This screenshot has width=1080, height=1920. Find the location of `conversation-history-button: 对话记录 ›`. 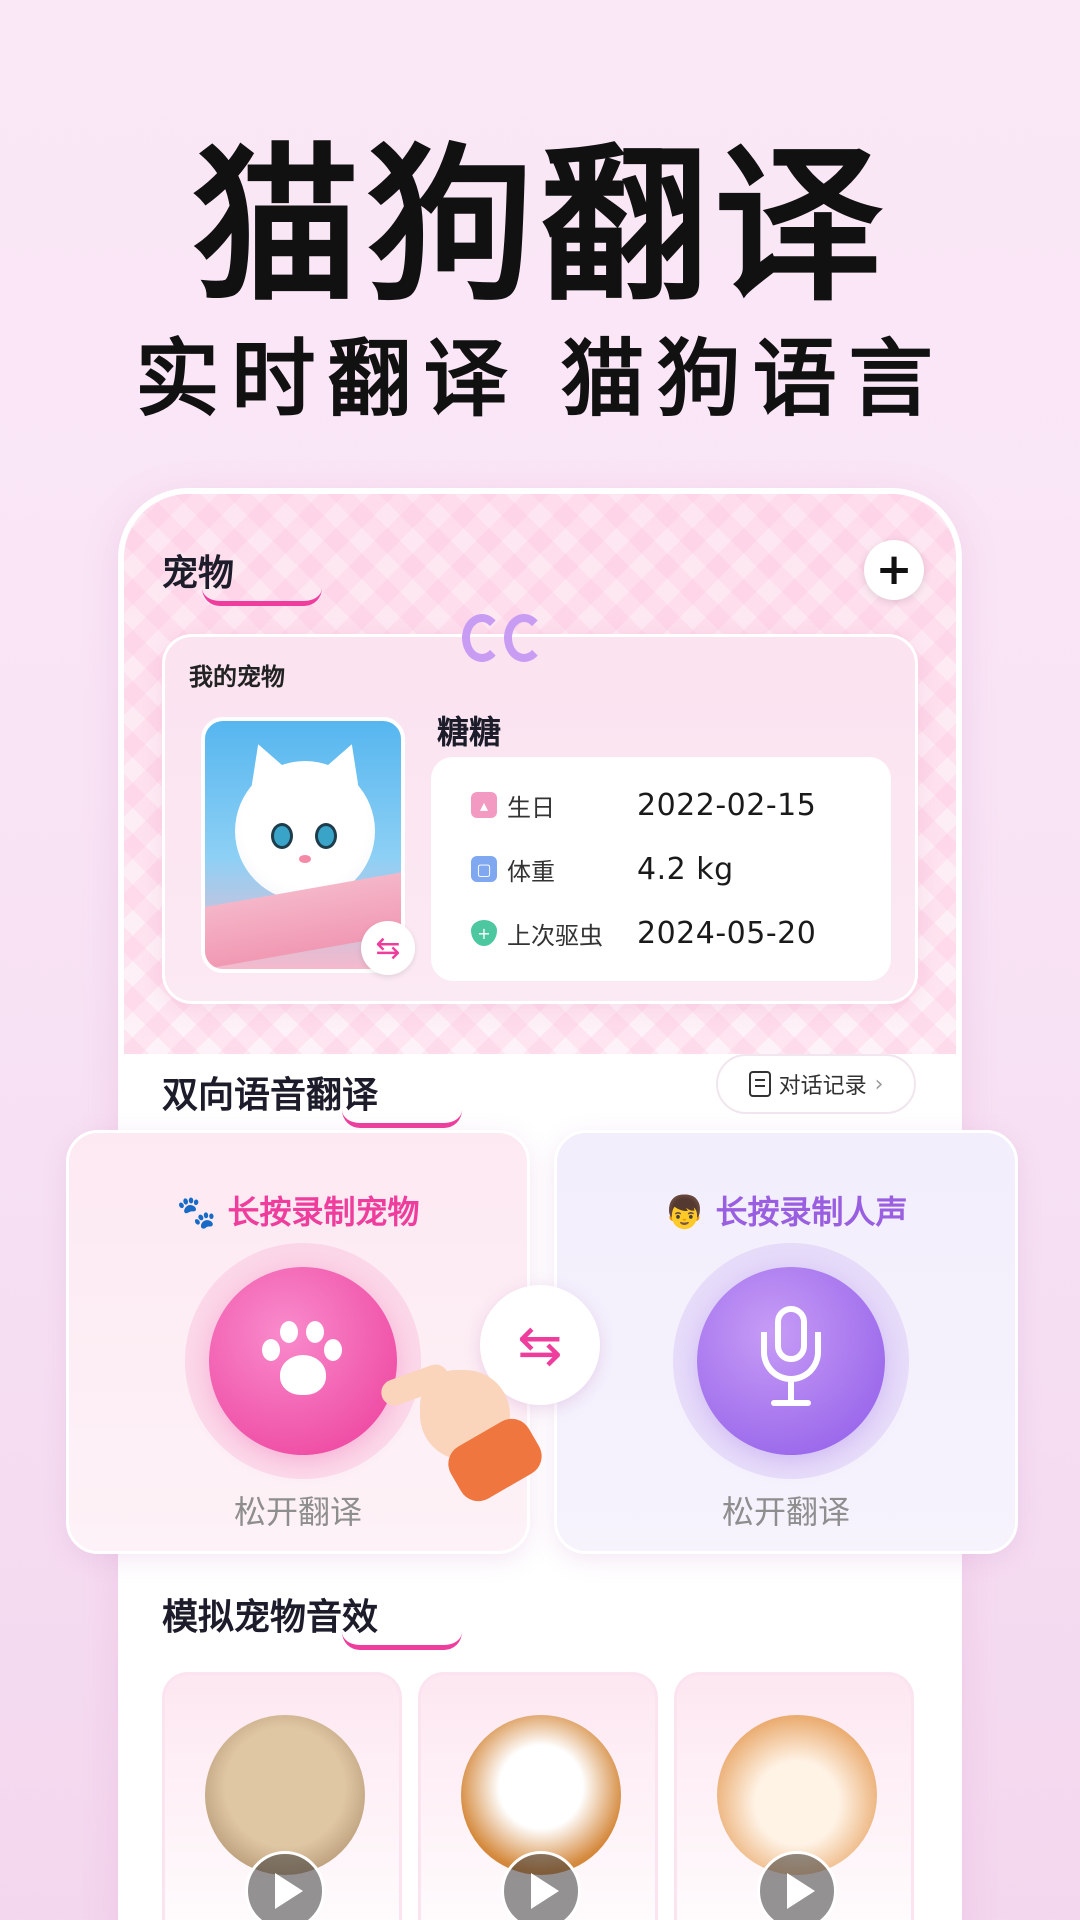

conversation-history-button: 对话记录 › is located at coordinates (816, 1084).